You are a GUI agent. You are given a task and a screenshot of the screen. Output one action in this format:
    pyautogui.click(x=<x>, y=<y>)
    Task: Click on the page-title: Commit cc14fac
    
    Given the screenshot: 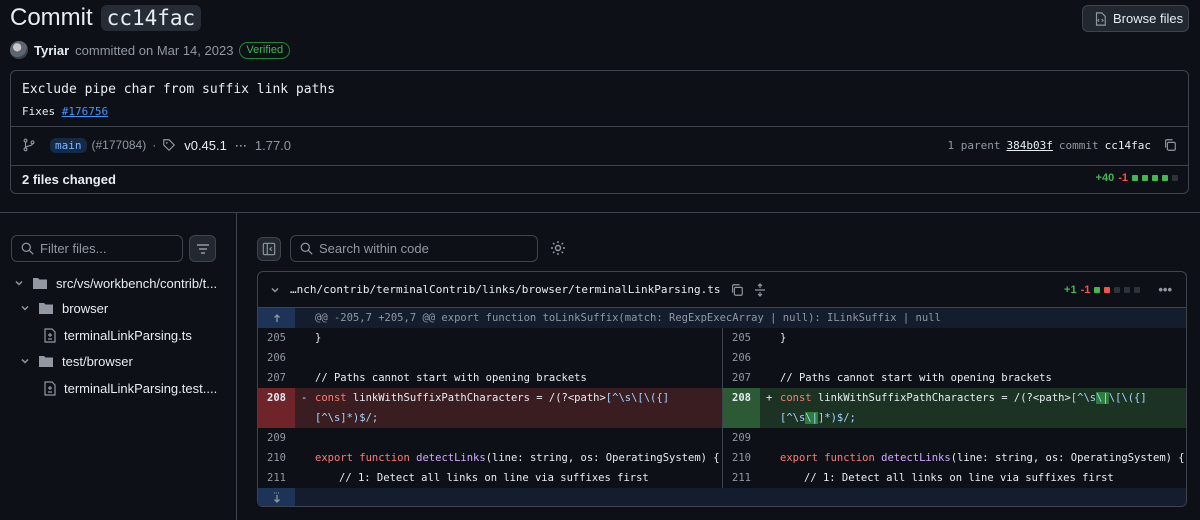 What is the action you would take?
    pyautogui.click(x=106, y=18)
    